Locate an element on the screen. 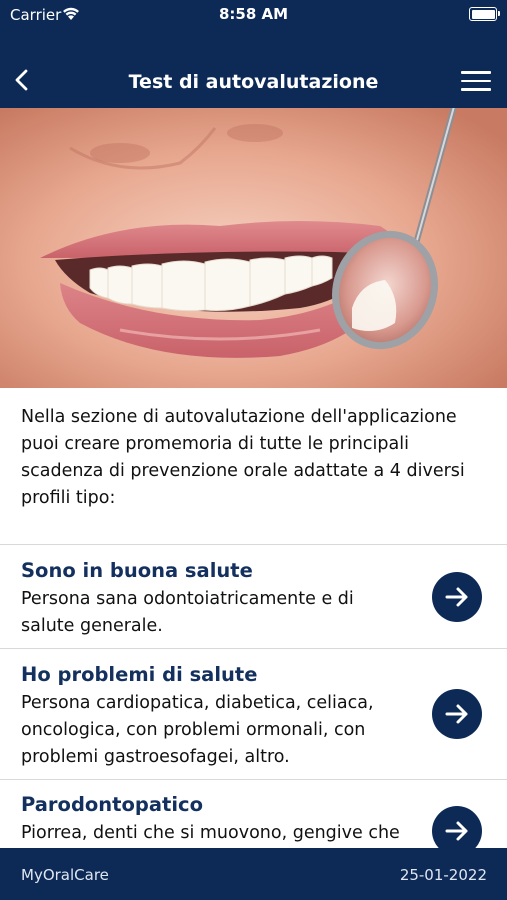 The image size is (507, 900). page-title: Test di autovalutazione is located at coordinates (253, 82).